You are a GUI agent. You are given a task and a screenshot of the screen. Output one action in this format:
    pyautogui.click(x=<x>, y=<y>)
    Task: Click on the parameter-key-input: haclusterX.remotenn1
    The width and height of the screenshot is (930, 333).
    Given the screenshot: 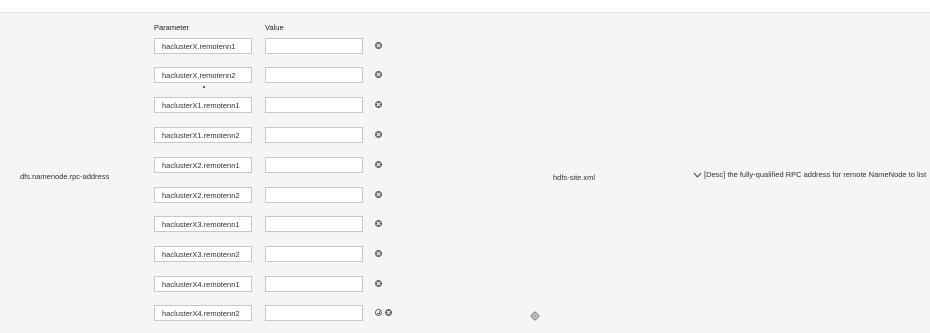 What is the action you would take?
    pyautogui.click(x=203, y=46)
    